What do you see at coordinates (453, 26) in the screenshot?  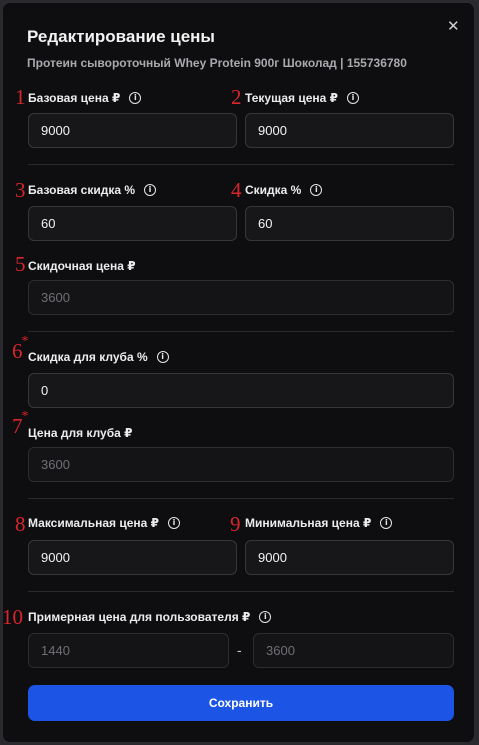 I see `close-icon: ✕` at bounding box center [453, 26].